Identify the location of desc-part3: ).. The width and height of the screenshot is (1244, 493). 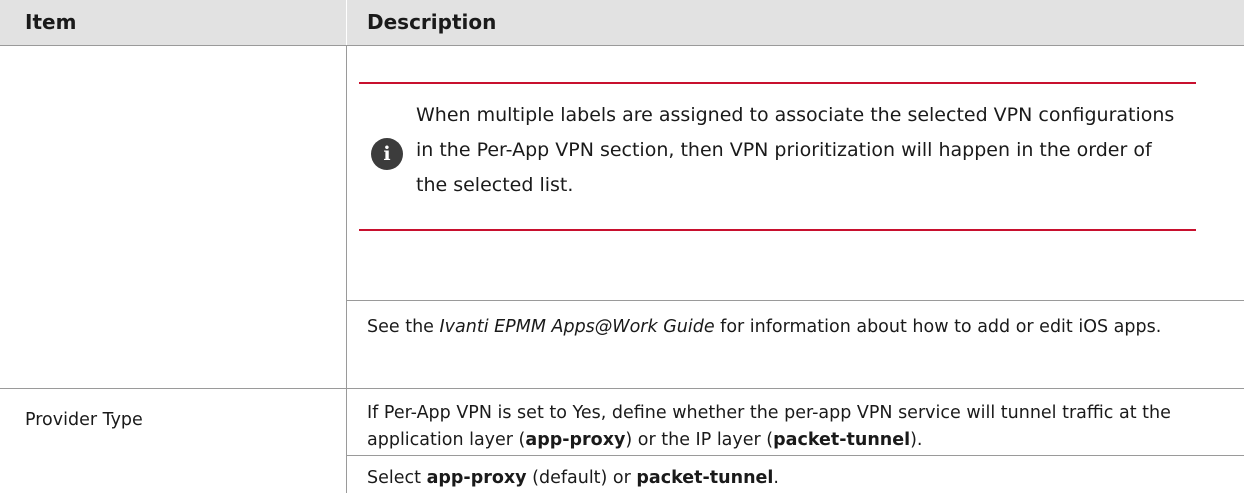
(916, 440).